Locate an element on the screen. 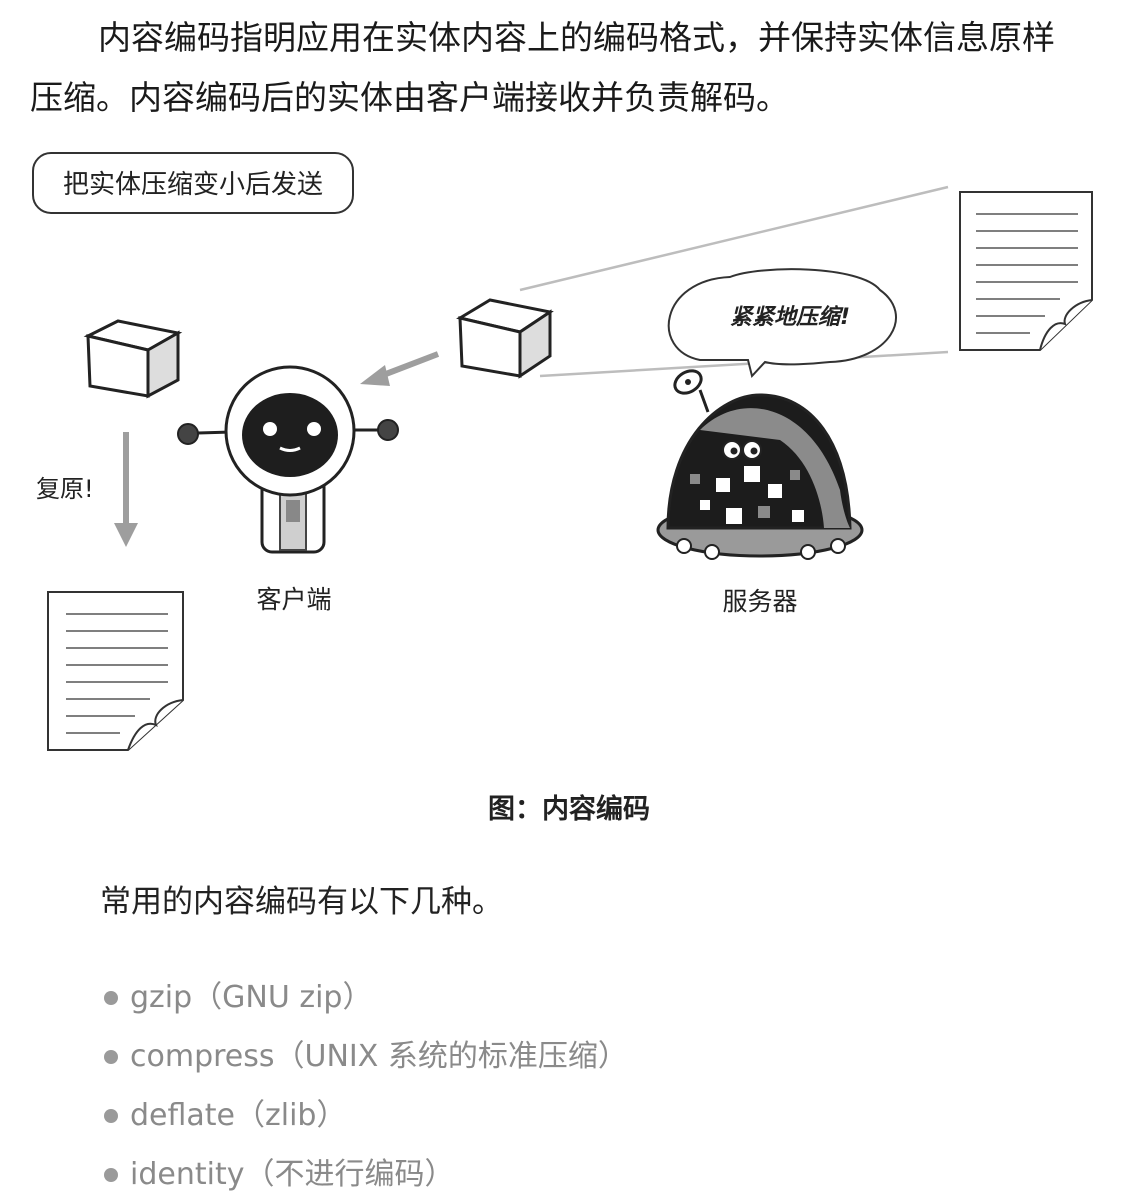 This screenshot has height=1204, width=1138. list-item: deflate（zlib） is located at coordinates (366, 1115).